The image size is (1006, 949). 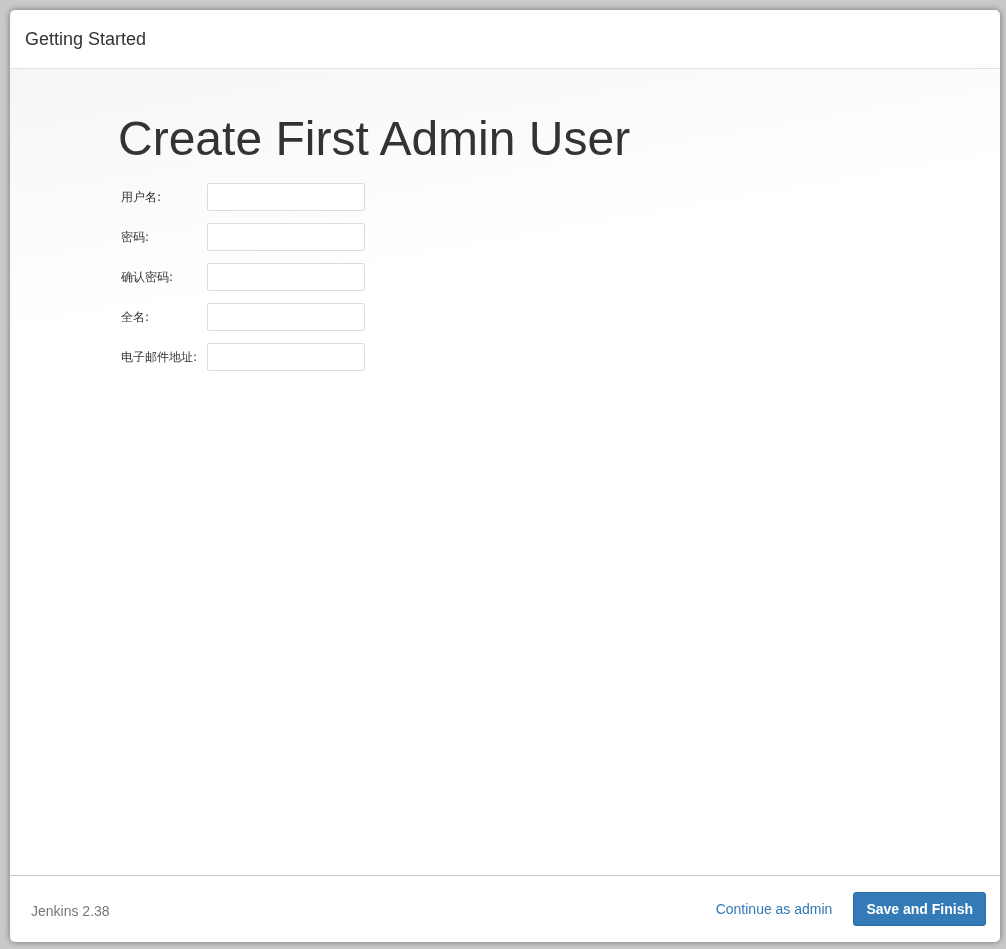 I want to click on continue-as-admin-link: Continue as admin, so click(x=774, y=909).